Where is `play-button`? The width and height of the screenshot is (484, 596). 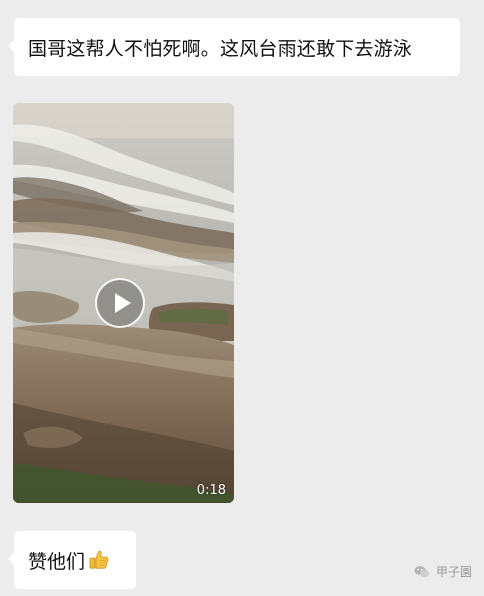
play-button is located at coordinates (120, 303).